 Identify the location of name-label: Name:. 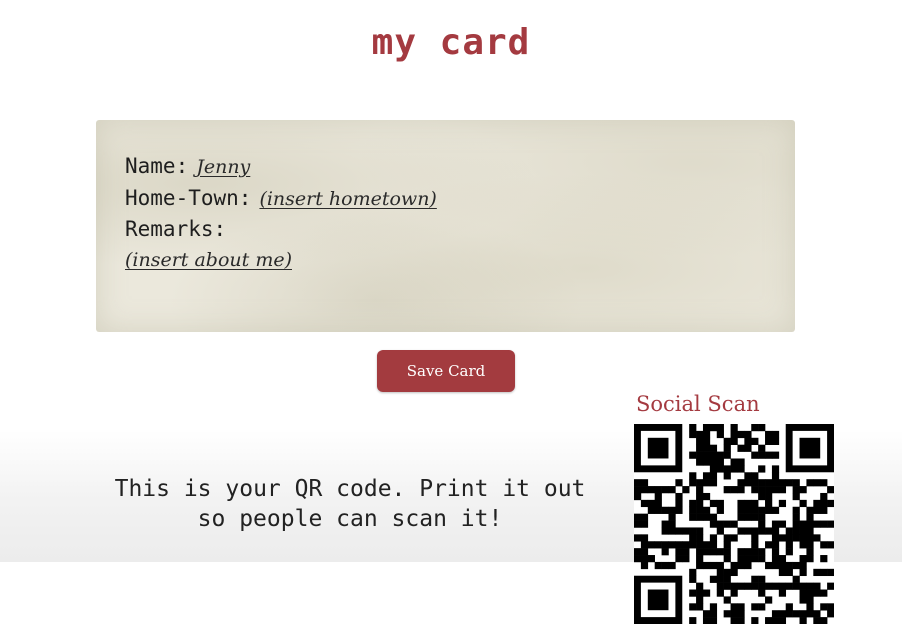
(157, 166).